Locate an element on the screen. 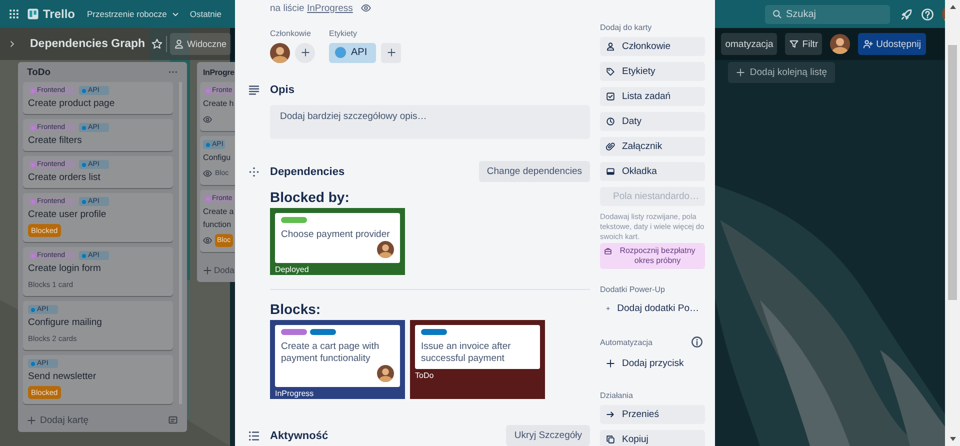  section-button: Ukryj Szczegóły is located at coordinates (548, 435).